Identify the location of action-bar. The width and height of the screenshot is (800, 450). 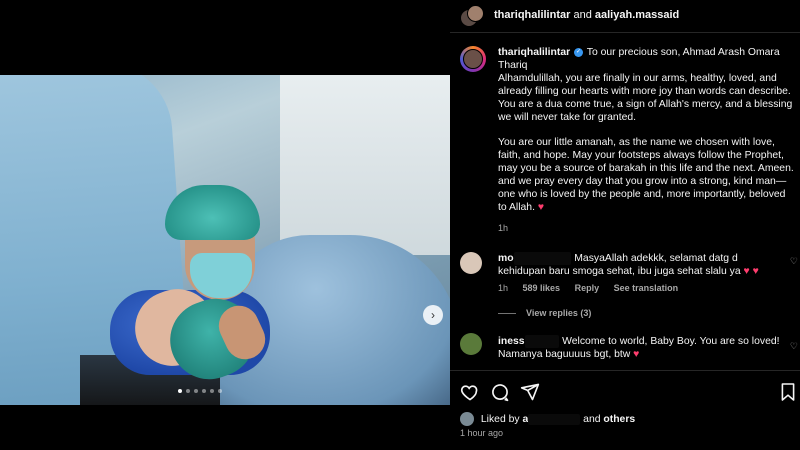
(625, 391).